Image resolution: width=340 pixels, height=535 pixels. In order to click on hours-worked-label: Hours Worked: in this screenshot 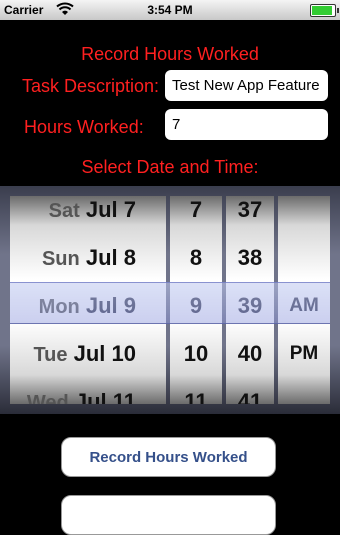, I will do `click(84, 127)`.